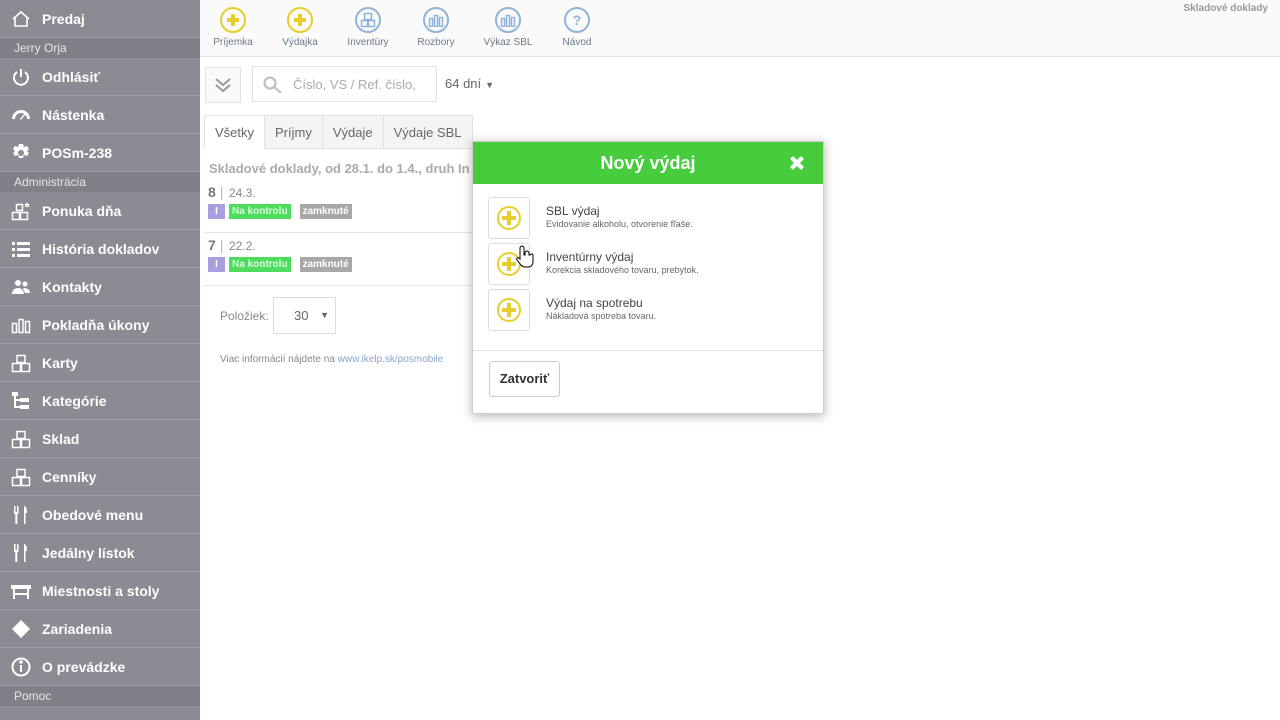 The width and height of the screenshot is (1280, 720). I want to click on sidebar-item-label: Zariadenia, so click(77, 628).